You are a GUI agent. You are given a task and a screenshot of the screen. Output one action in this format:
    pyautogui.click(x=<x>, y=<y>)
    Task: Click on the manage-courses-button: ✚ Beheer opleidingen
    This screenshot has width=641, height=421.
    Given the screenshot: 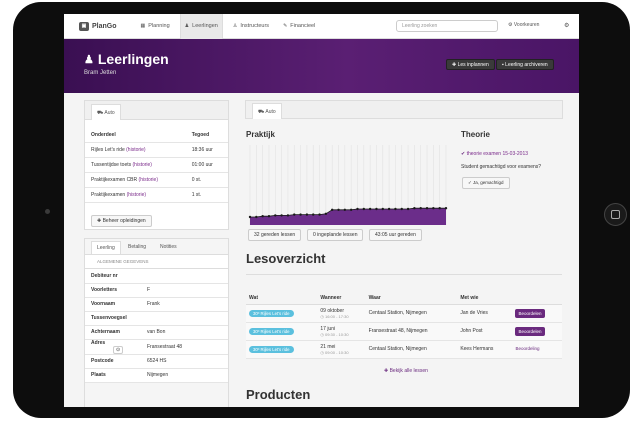 What is the action you would take?
    pyautogui.click(x=121, y=220)
    